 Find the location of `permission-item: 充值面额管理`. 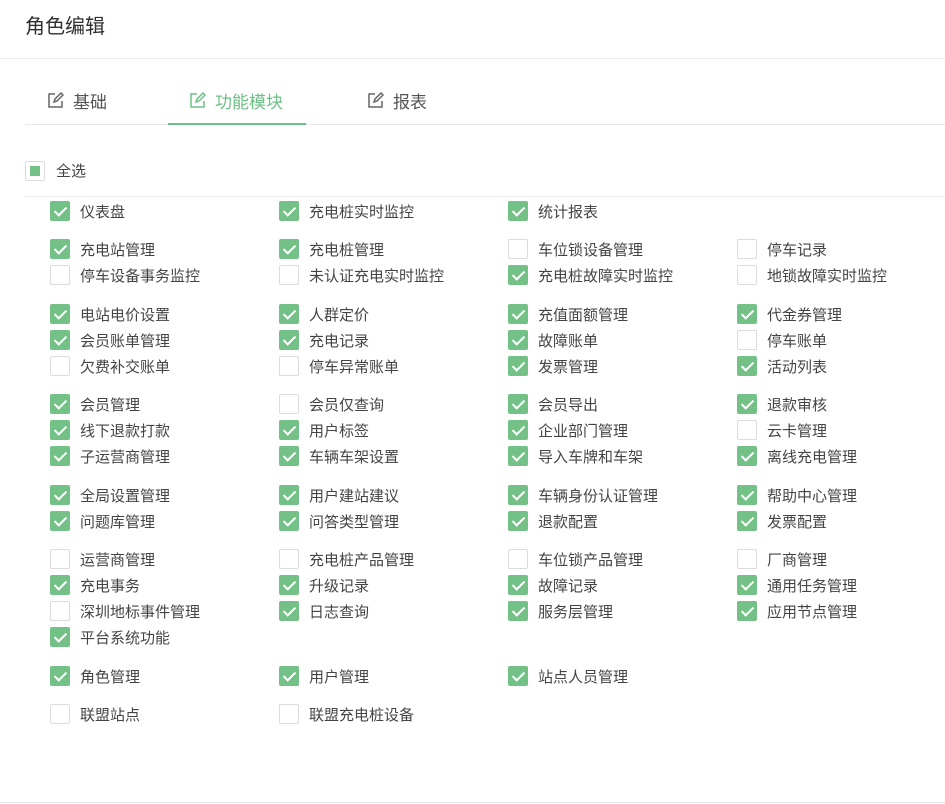

permission-item: 充值面额管理 is located at coordinates (568, 314).